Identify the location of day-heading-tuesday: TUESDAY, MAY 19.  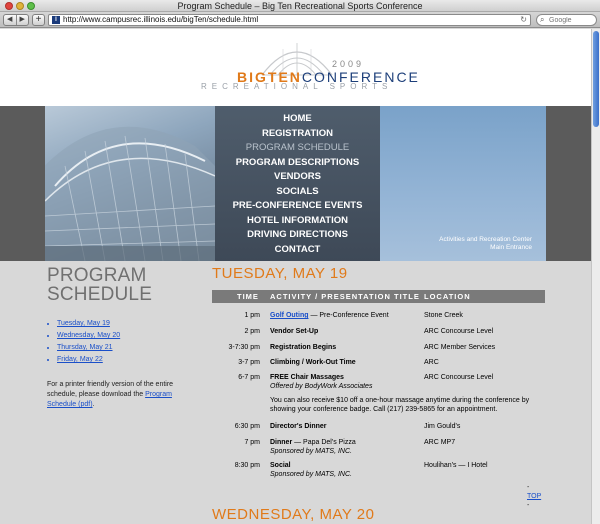
(280, 273).